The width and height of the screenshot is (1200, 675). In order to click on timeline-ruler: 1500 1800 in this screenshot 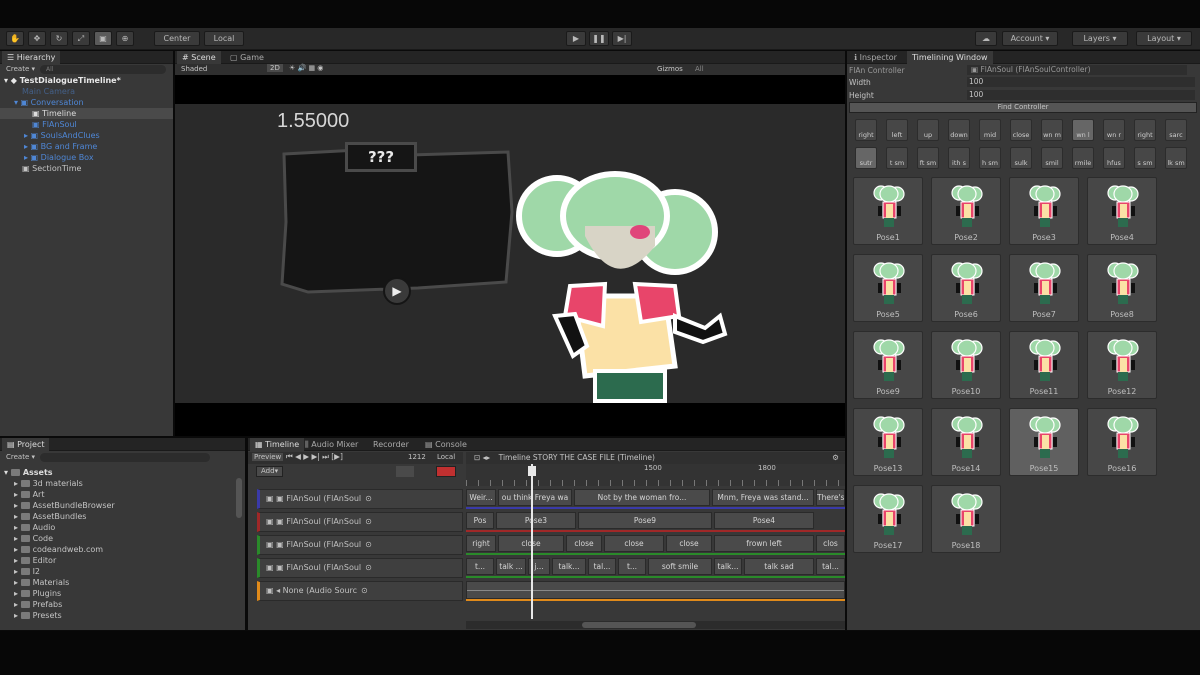, I will do `click(655, 475)`.